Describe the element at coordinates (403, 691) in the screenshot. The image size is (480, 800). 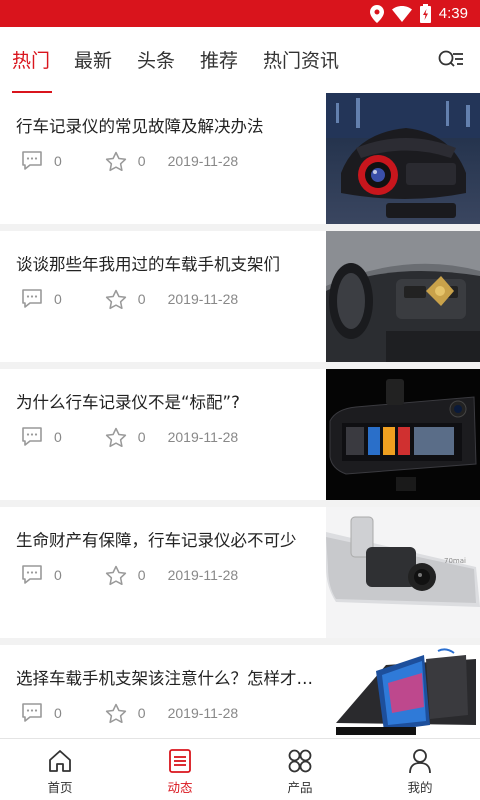
I see `article-thumbnail-dash-mount` at that location.